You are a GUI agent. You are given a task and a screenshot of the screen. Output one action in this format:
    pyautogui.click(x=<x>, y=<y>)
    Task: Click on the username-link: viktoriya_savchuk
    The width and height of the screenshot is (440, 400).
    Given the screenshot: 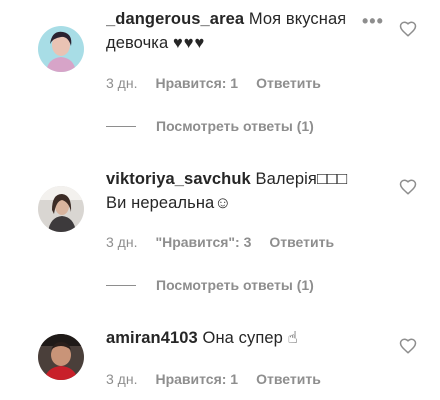 What is the action you would take?
    pyautogui.click(x=178, y=179)
    